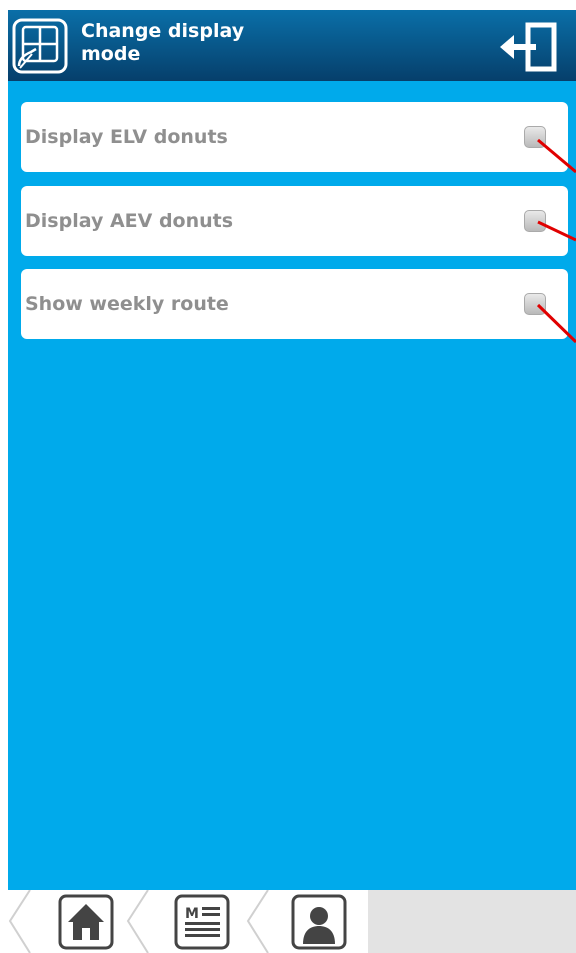 The height and width of the screenshot is (953, 576). Describe the element at coordinates (40, 46) in the screenshot. I see `display-mode-icon` at that location.